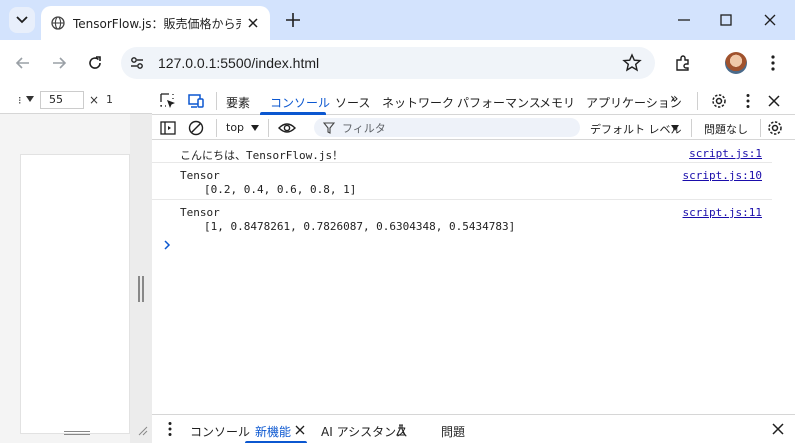 The height and width of the screenshot is (443, 795). Describe the element at coordinates (168, 128) in the screenshot. I see `sidebar-icon` at that location.